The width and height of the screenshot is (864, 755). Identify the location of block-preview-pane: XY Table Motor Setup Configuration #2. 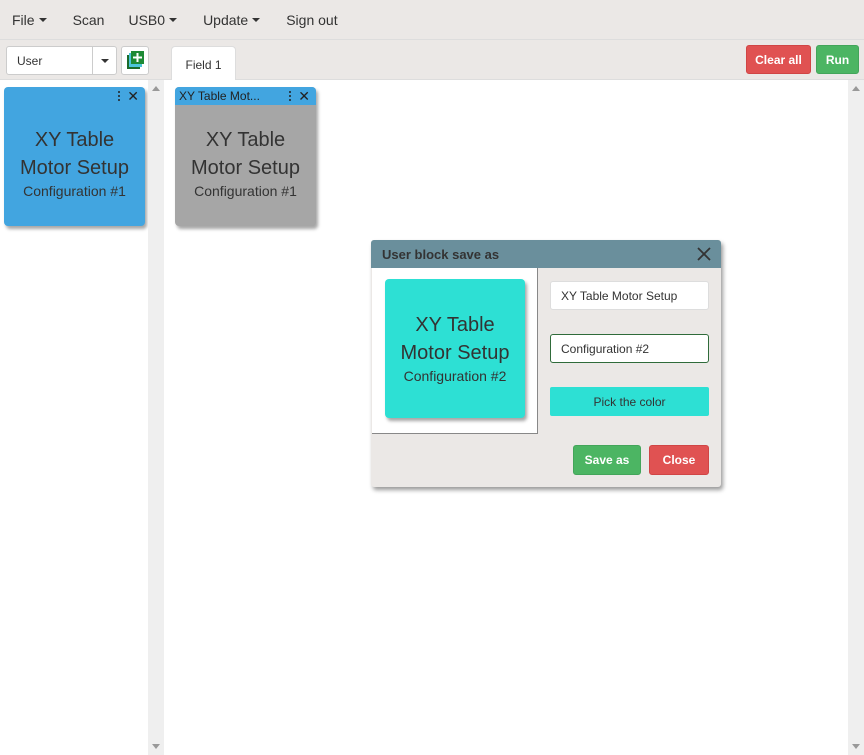
(455, 351).